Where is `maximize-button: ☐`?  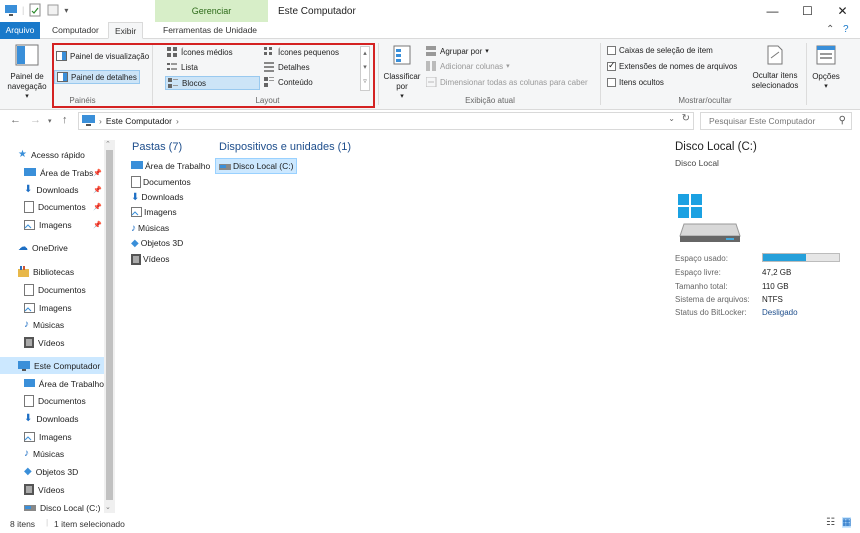
maximize-button: ☐ is located at coordinates (807, 11).